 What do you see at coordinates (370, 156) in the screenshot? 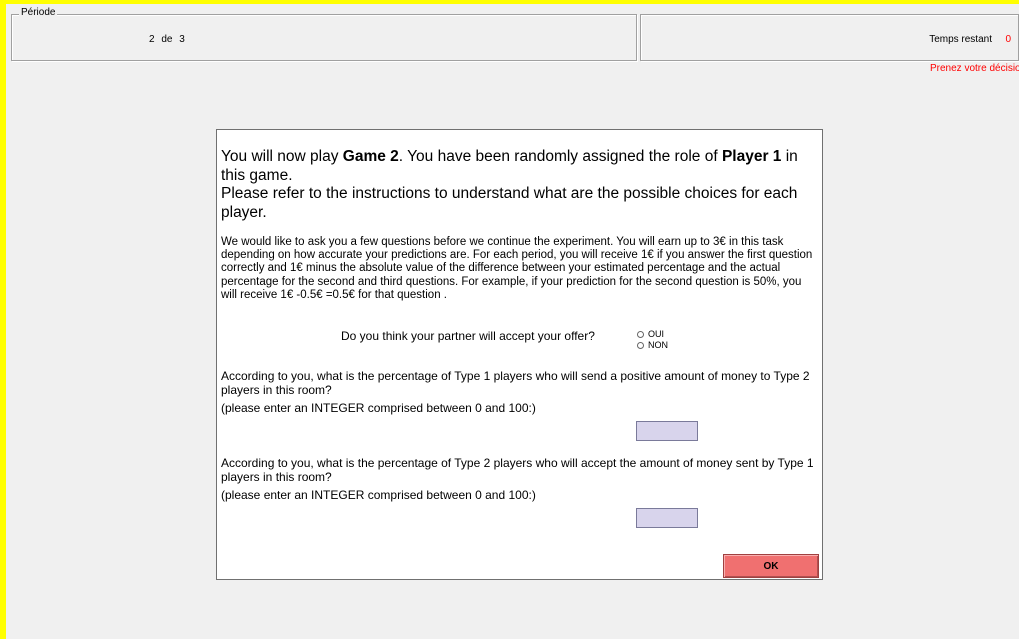
I see `game-name: Game 2` at bounding box center [370, 156].